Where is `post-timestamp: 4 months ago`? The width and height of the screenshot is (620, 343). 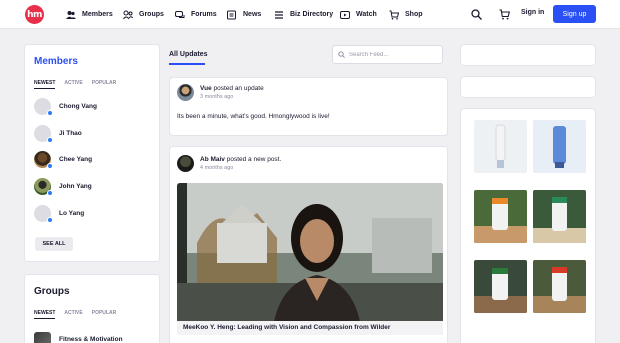 post-timestamp: 4 months ago is located at coordinates (240, 168).